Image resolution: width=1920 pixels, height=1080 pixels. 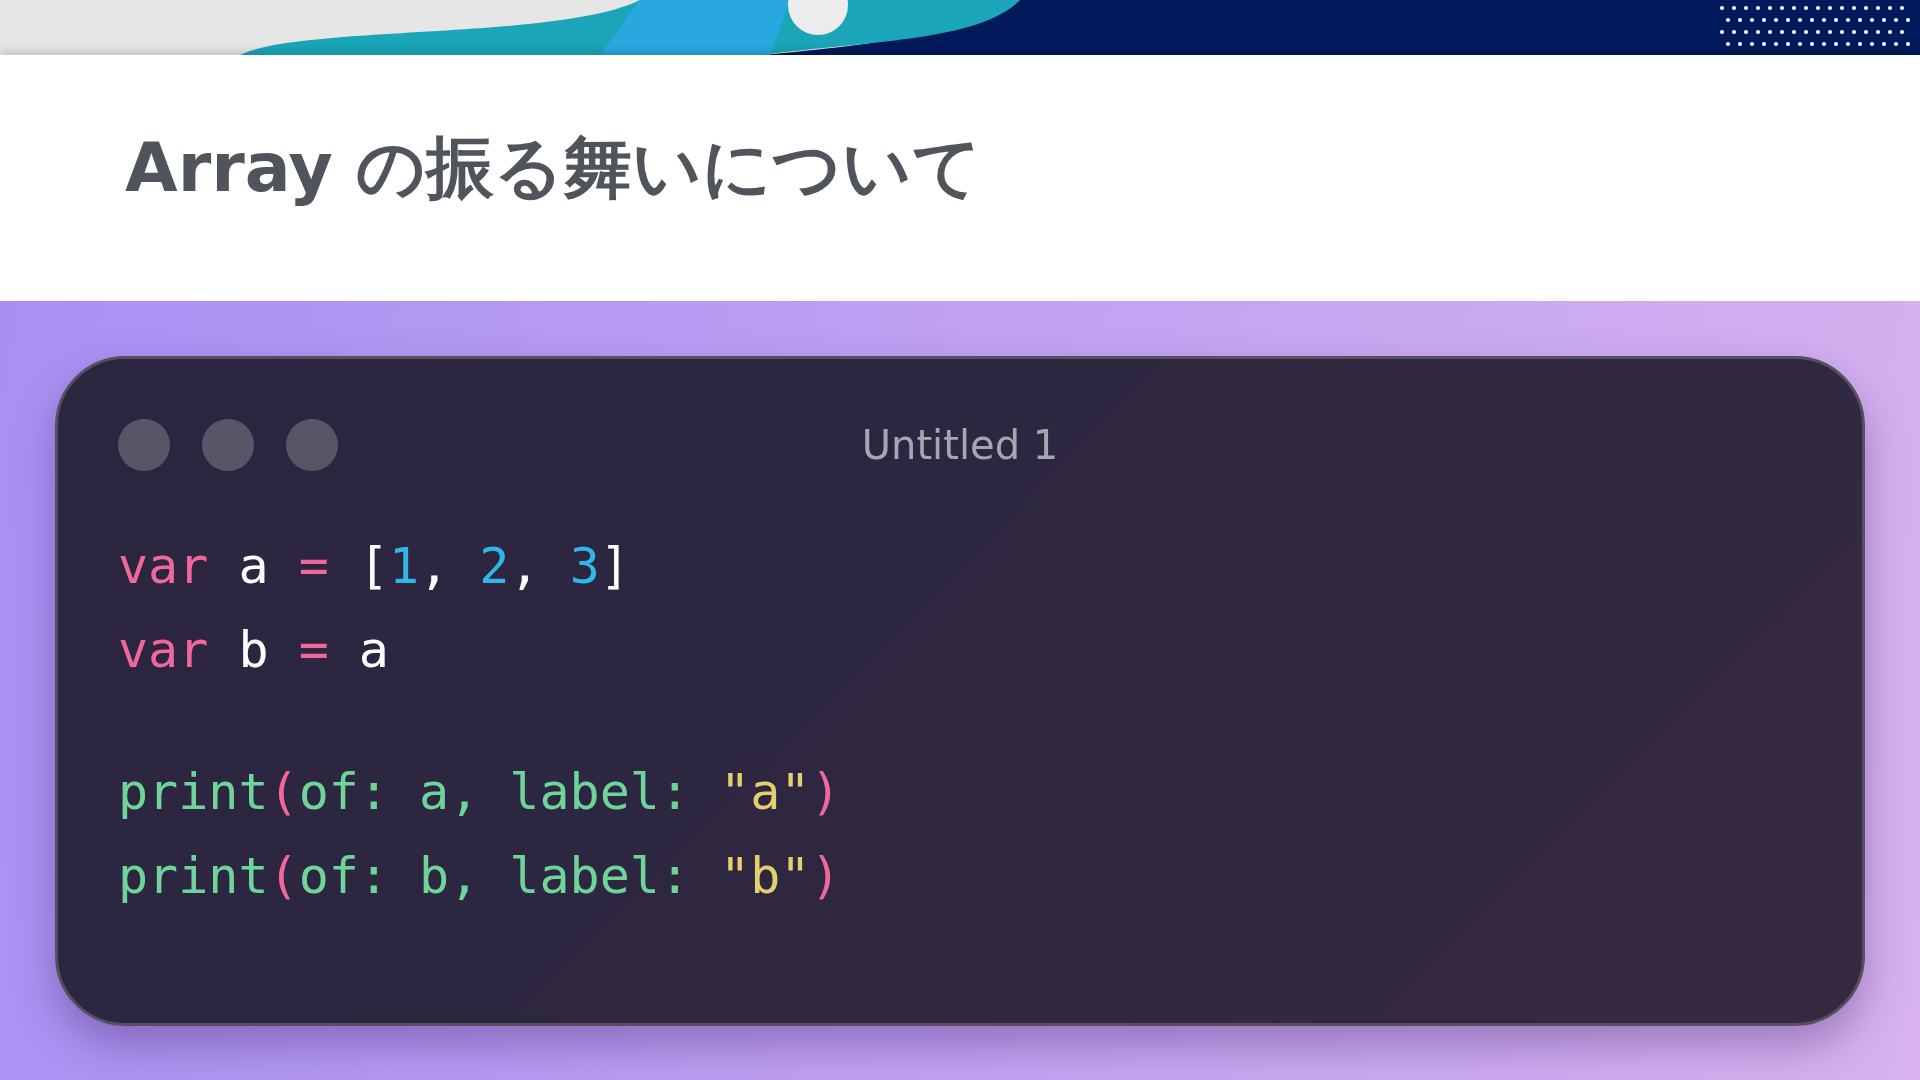 What do you see at coordinates (960, 445) in the screenshot?
I see `window-title: Untitled 1` at bounding box center [960, 445].